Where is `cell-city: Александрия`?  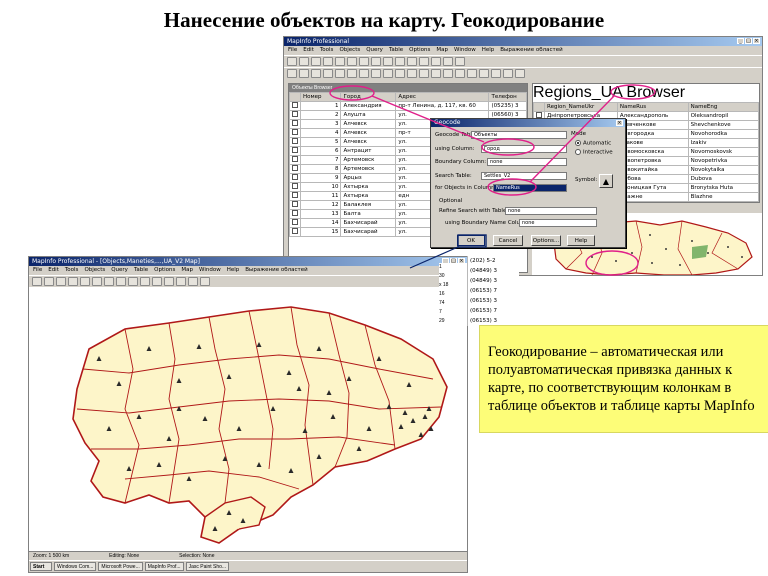 cell-city: Александрия is located at coordinates (368, 106).